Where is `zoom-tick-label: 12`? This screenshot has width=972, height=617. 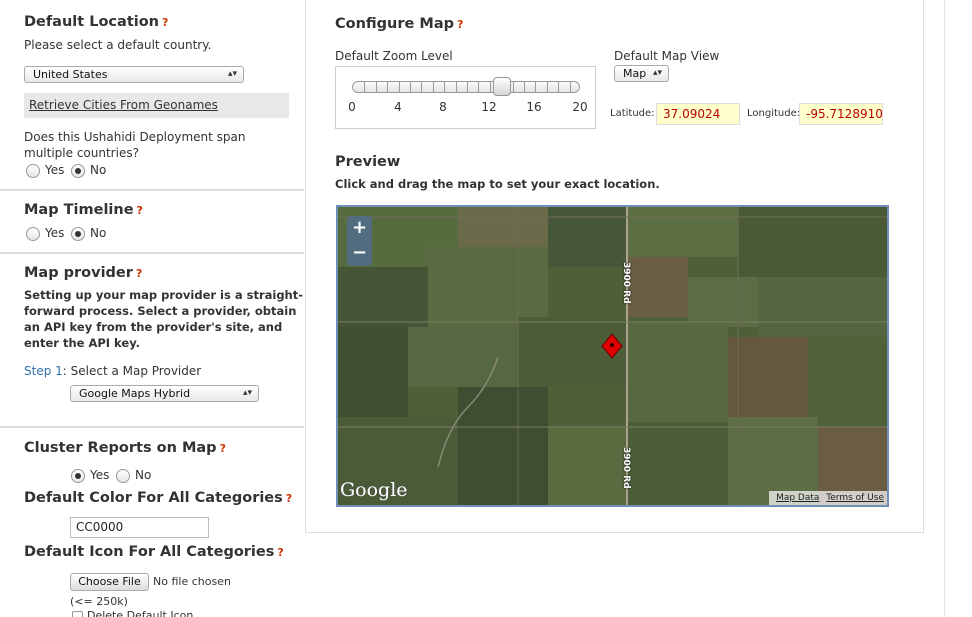
zoom-tick-label: 12 is located at coordinates (489, 107).